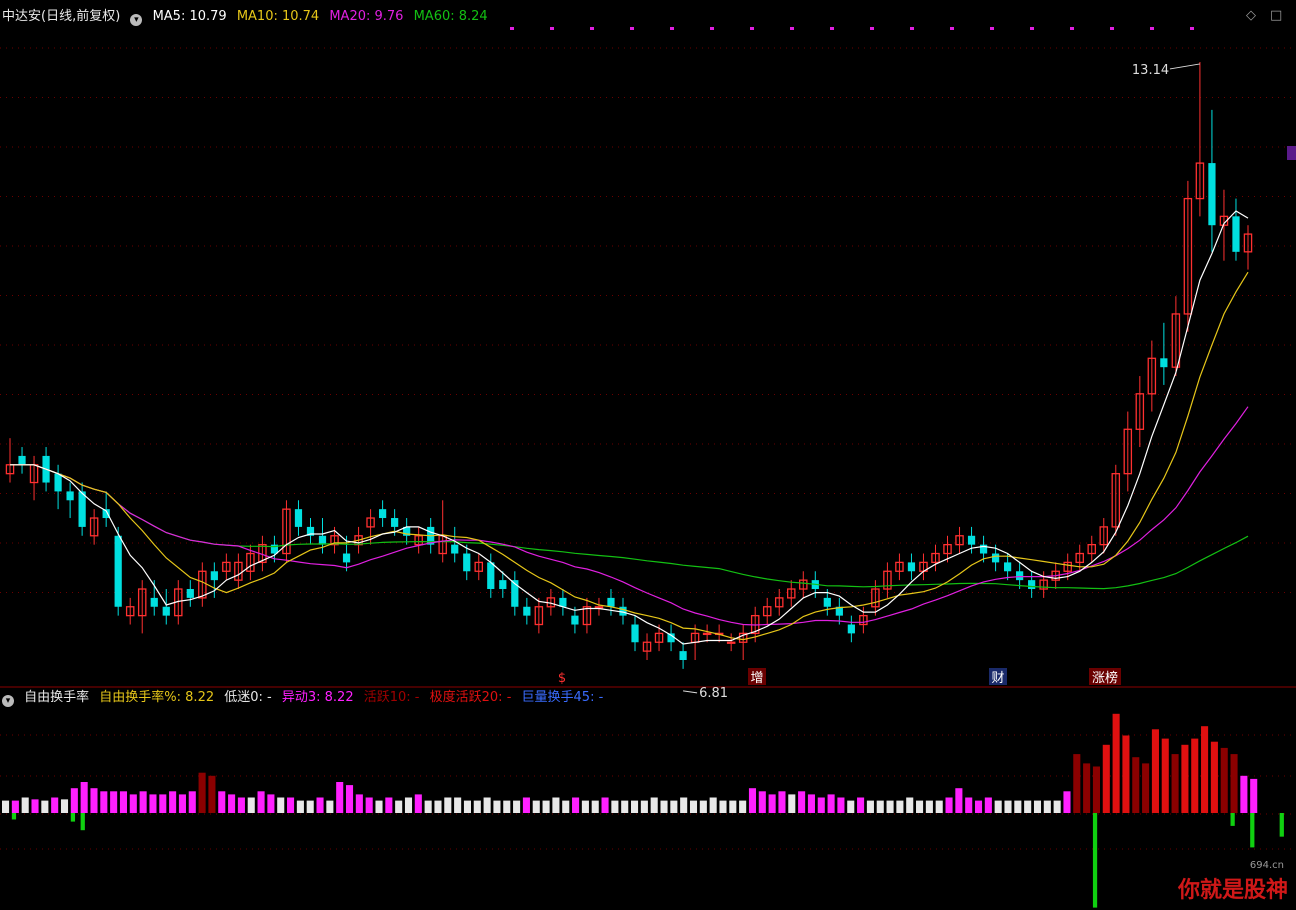  I want to click on active-label: 活跃10: -, so click(391, 697).